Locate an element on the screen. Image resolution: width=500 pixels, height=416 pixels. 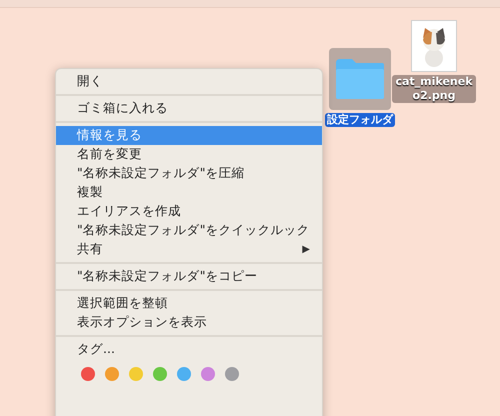
menu-item: 名前を変更 is located at coordinates (189, 154).